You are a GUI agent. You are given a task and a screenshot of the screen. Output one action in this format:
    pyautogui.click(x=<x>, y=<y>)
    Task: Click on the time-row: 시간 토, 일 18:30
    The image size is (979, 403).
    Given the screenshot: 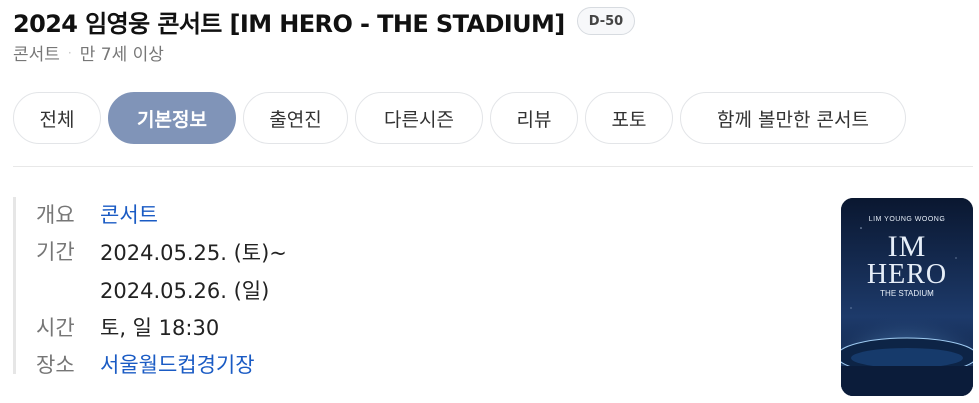 What is the action you would take?
    pyautogui.click(x=274, y=328)
    